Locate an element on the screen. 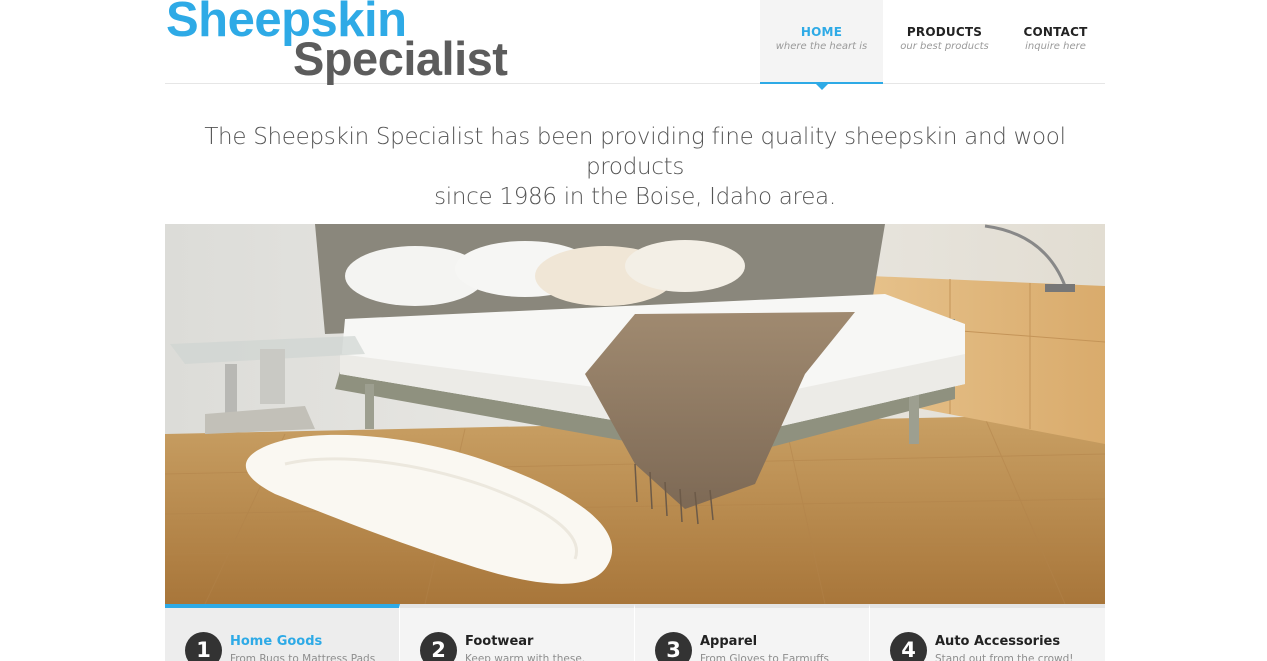  tab-title: Auto Accessories is located at coordinates (998, 641).